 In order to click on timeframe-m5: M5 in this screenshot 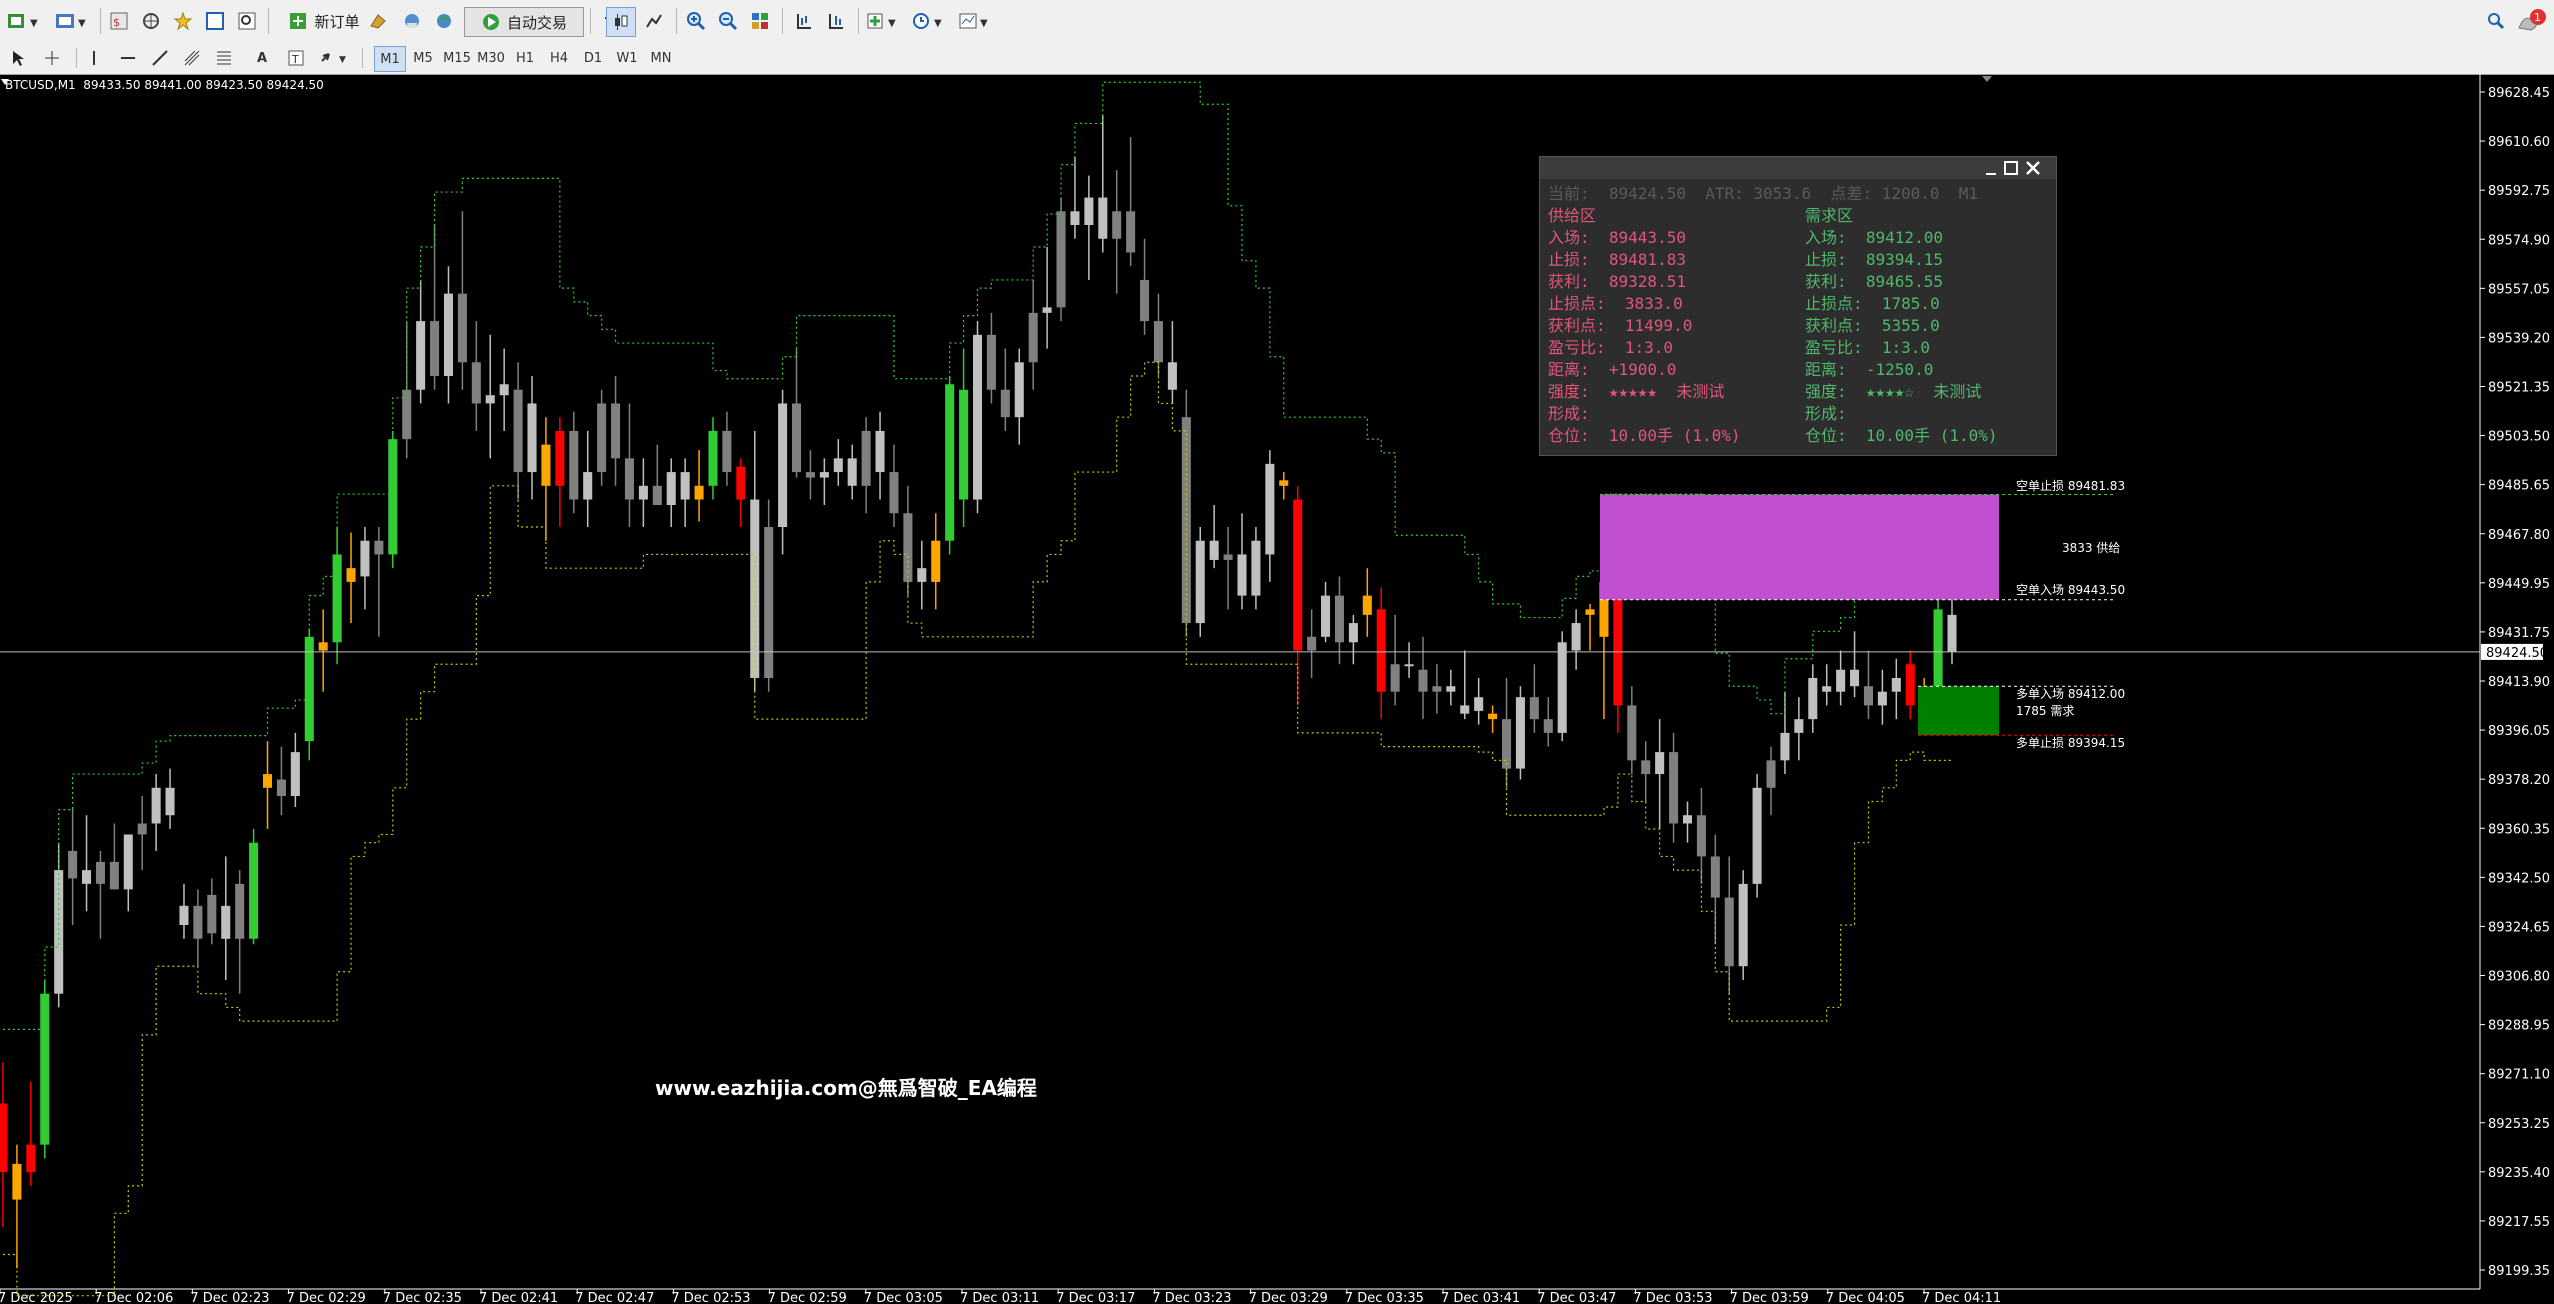, I will do `click(423, 58)`.